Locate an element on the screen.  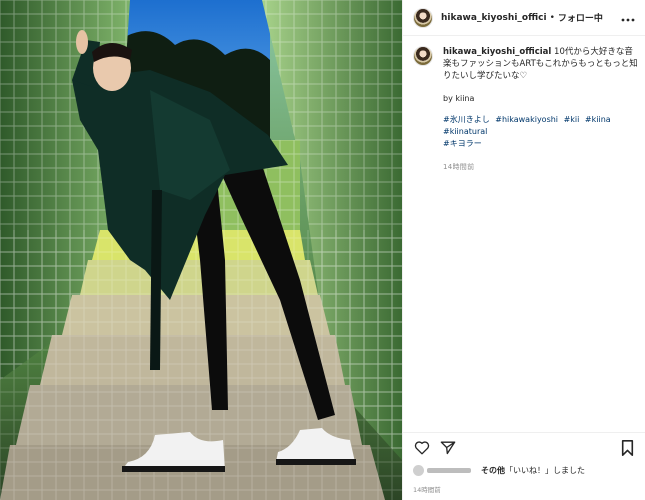
likes-others: その他 is located at coordinates (493, 470).